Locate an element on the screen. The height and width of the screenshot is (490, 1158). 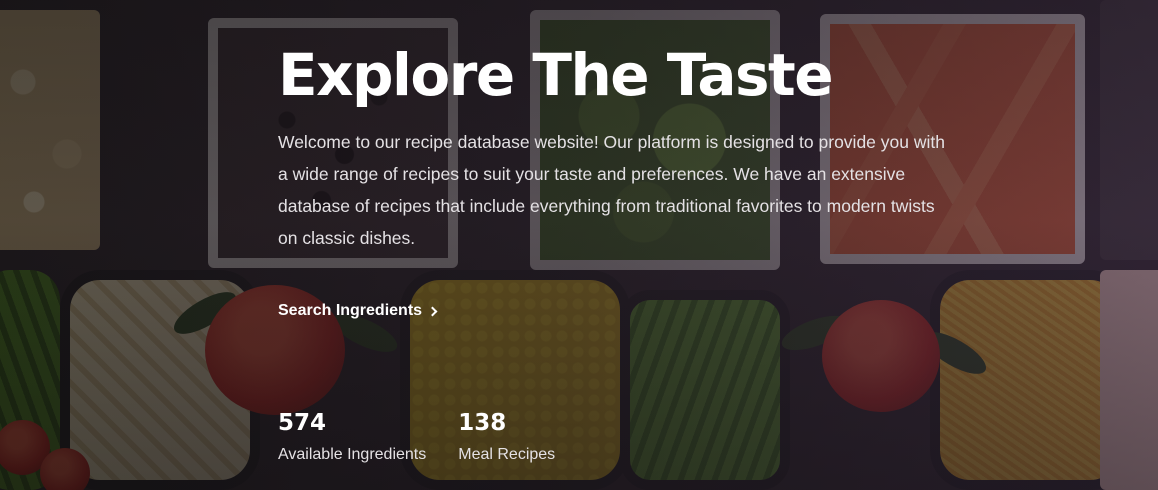
page-title: Explore The Taste is located at coordinates (556, 75).